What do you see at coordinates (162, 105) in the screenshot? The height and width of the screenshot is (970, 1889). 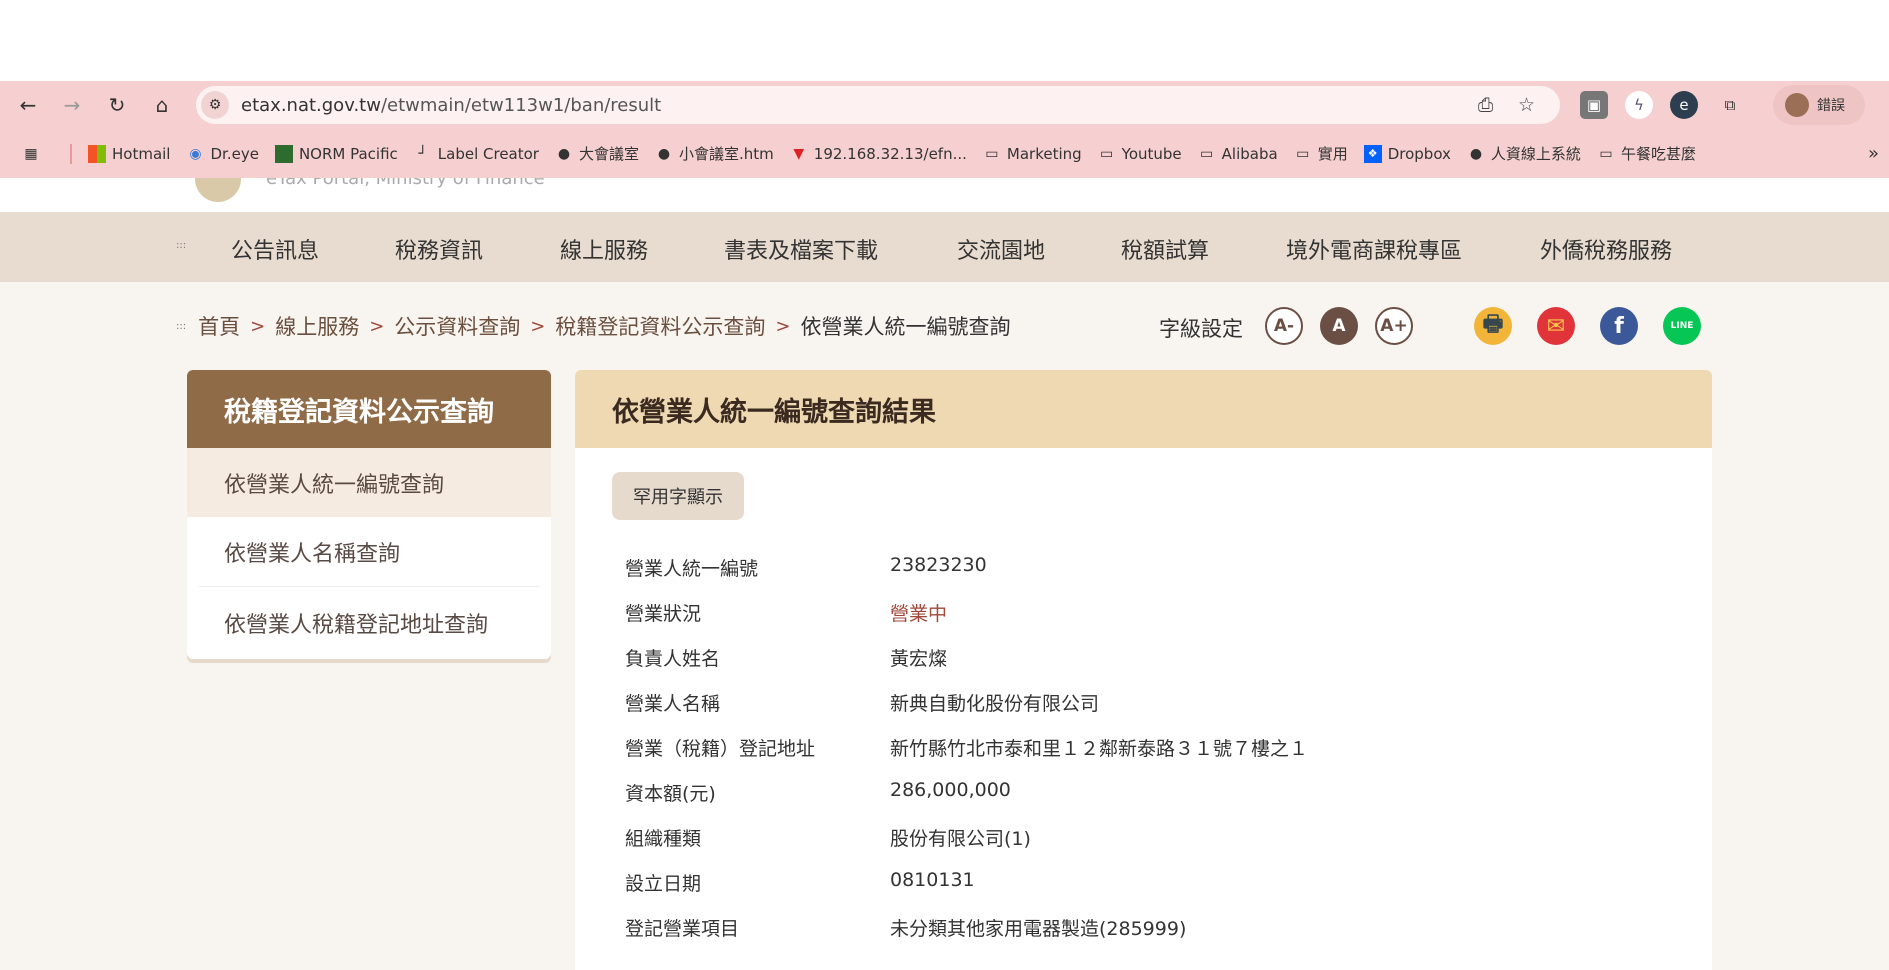 I see `home-icon: ⌂` at bounding box center [162, 105].